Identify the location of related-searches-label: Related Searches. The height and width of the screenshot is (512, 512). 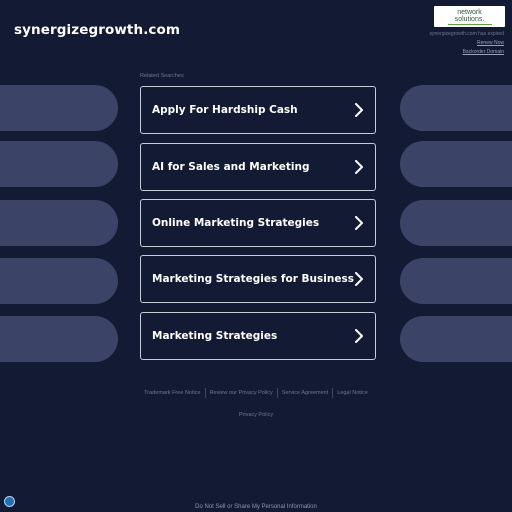
(162, 76).